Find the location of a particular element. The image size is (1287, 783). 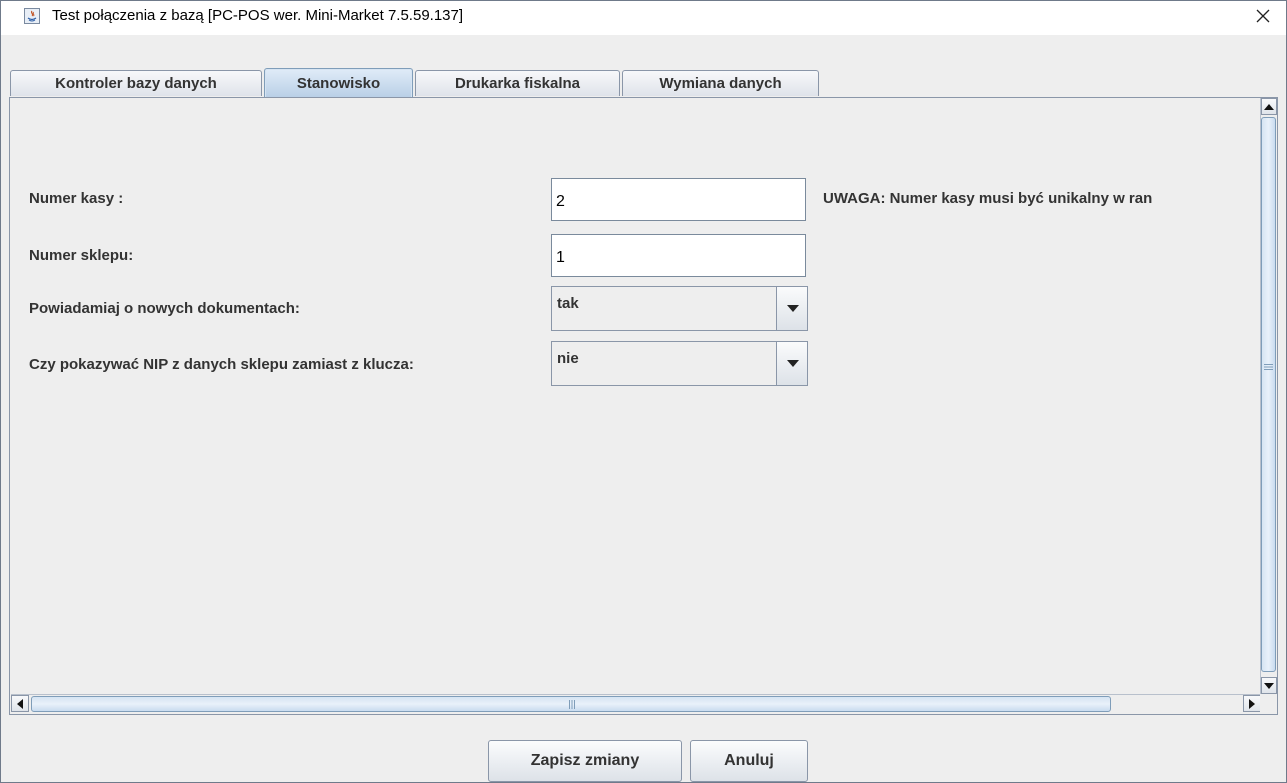

tab-workstation: Stanowisko is located at coordinates (338, 83).